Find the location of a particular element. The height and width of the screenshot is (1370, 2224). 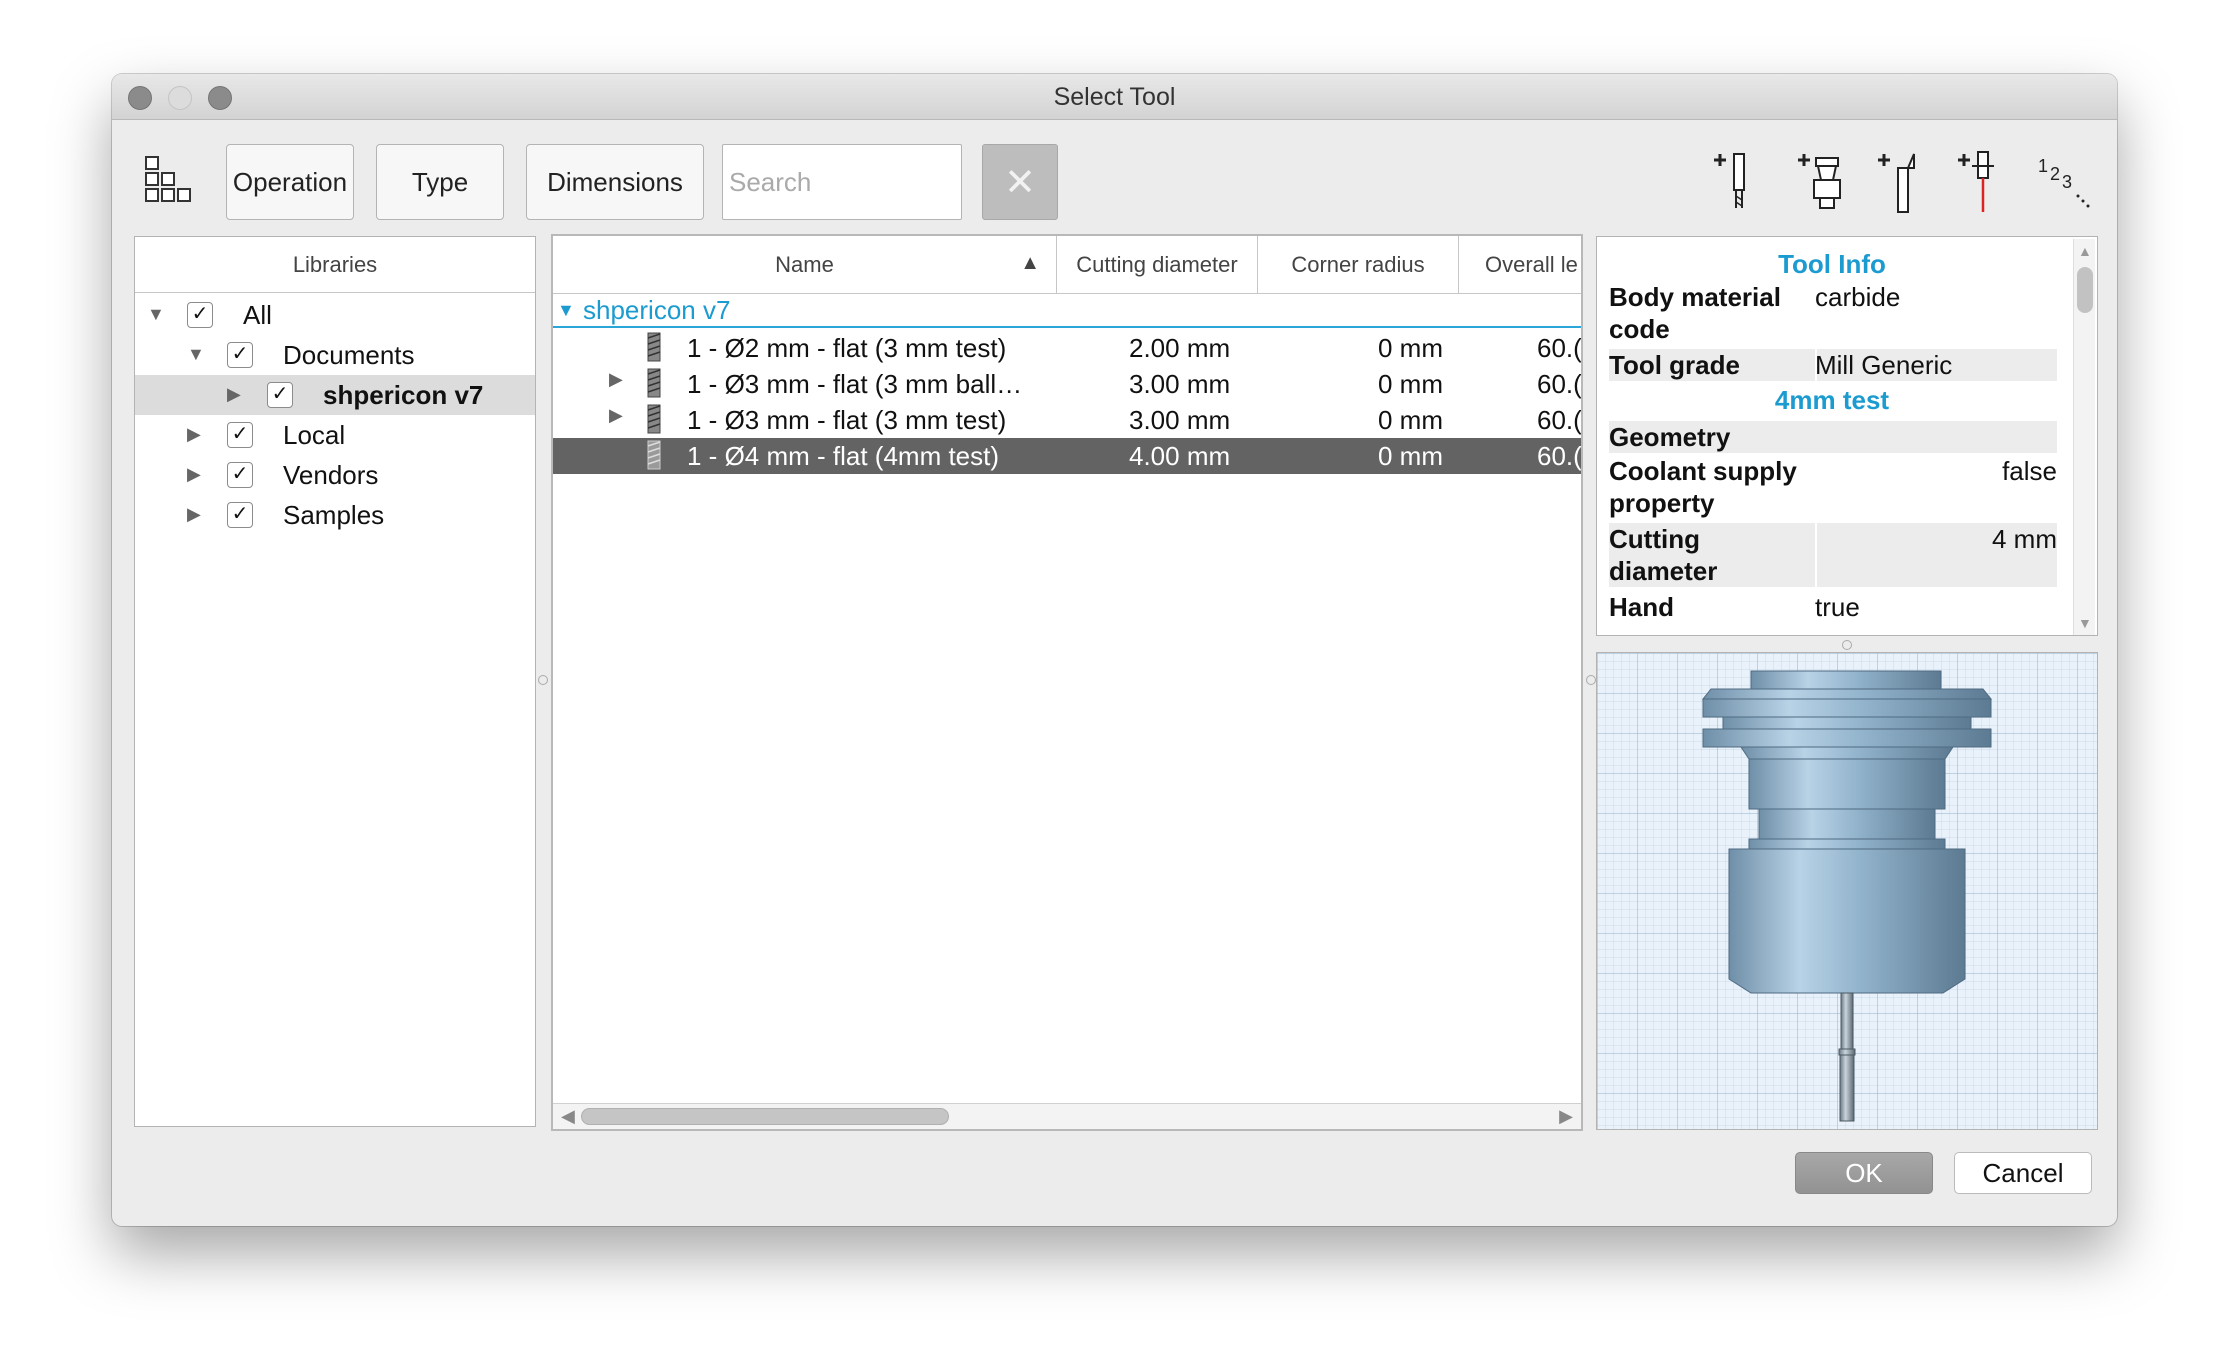

sort-ascending-icon: ▲ is located at coordinates (1030, 263).